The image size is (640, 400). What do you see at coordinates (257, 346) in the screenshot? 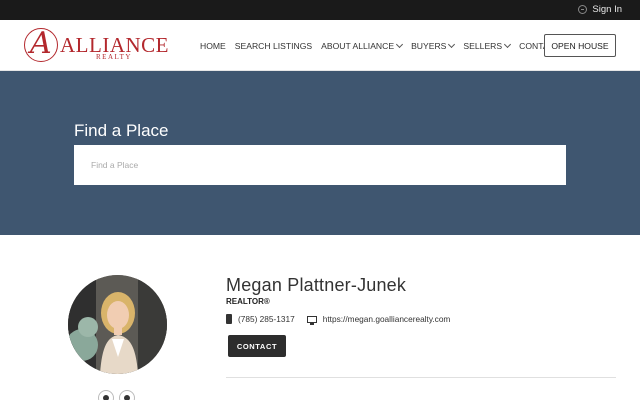
I see `contact-agent-button: CONTACT` at bounding box center [257, 346].